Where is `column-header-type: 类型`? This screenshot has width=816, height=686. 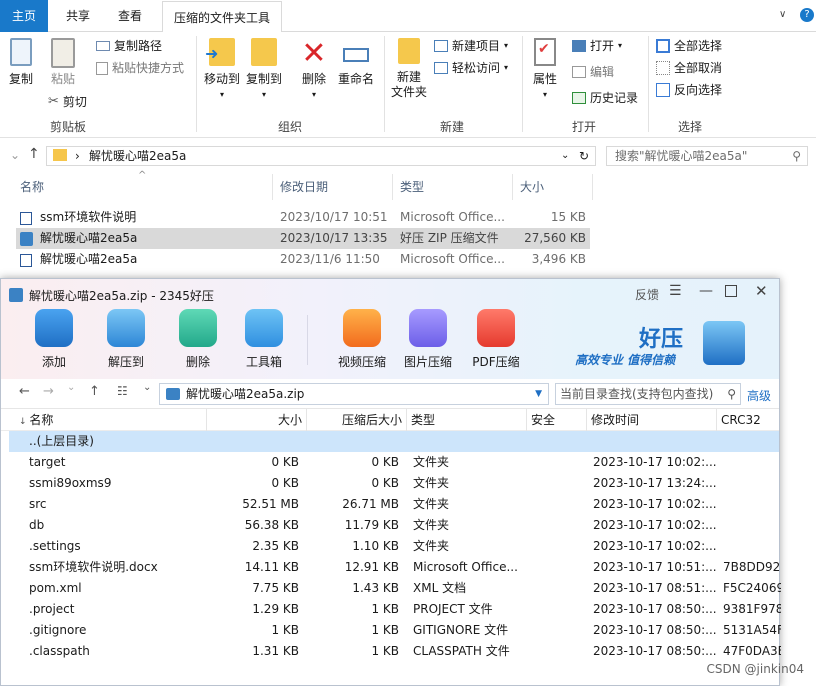
column-header-type: 类型 is located at coordinates (412, 186).